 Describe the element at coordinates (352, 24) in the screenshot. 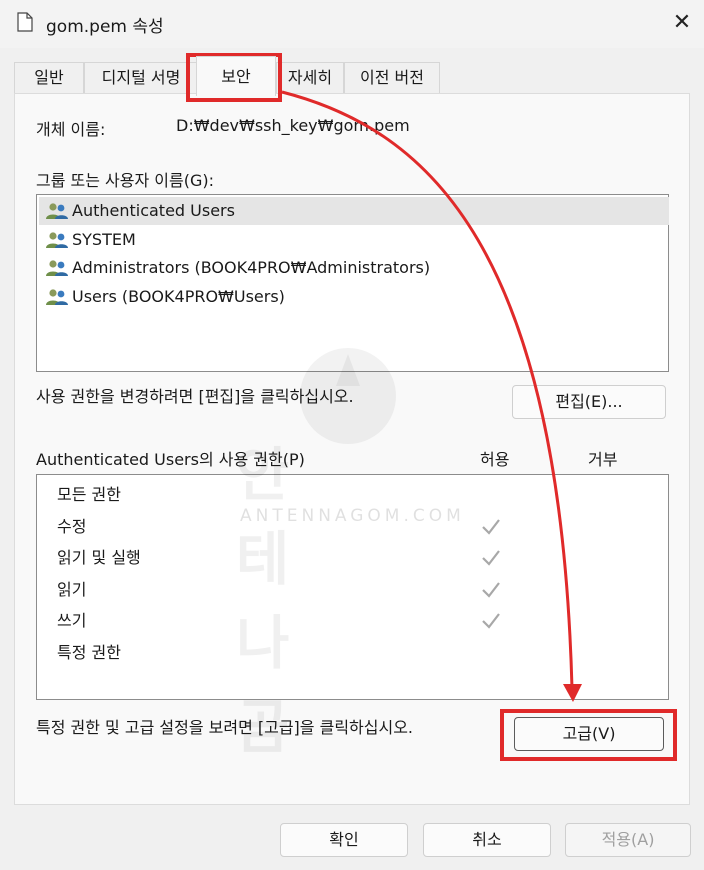

I see `title-bar: gom.pem 속성 ✕` at that location.